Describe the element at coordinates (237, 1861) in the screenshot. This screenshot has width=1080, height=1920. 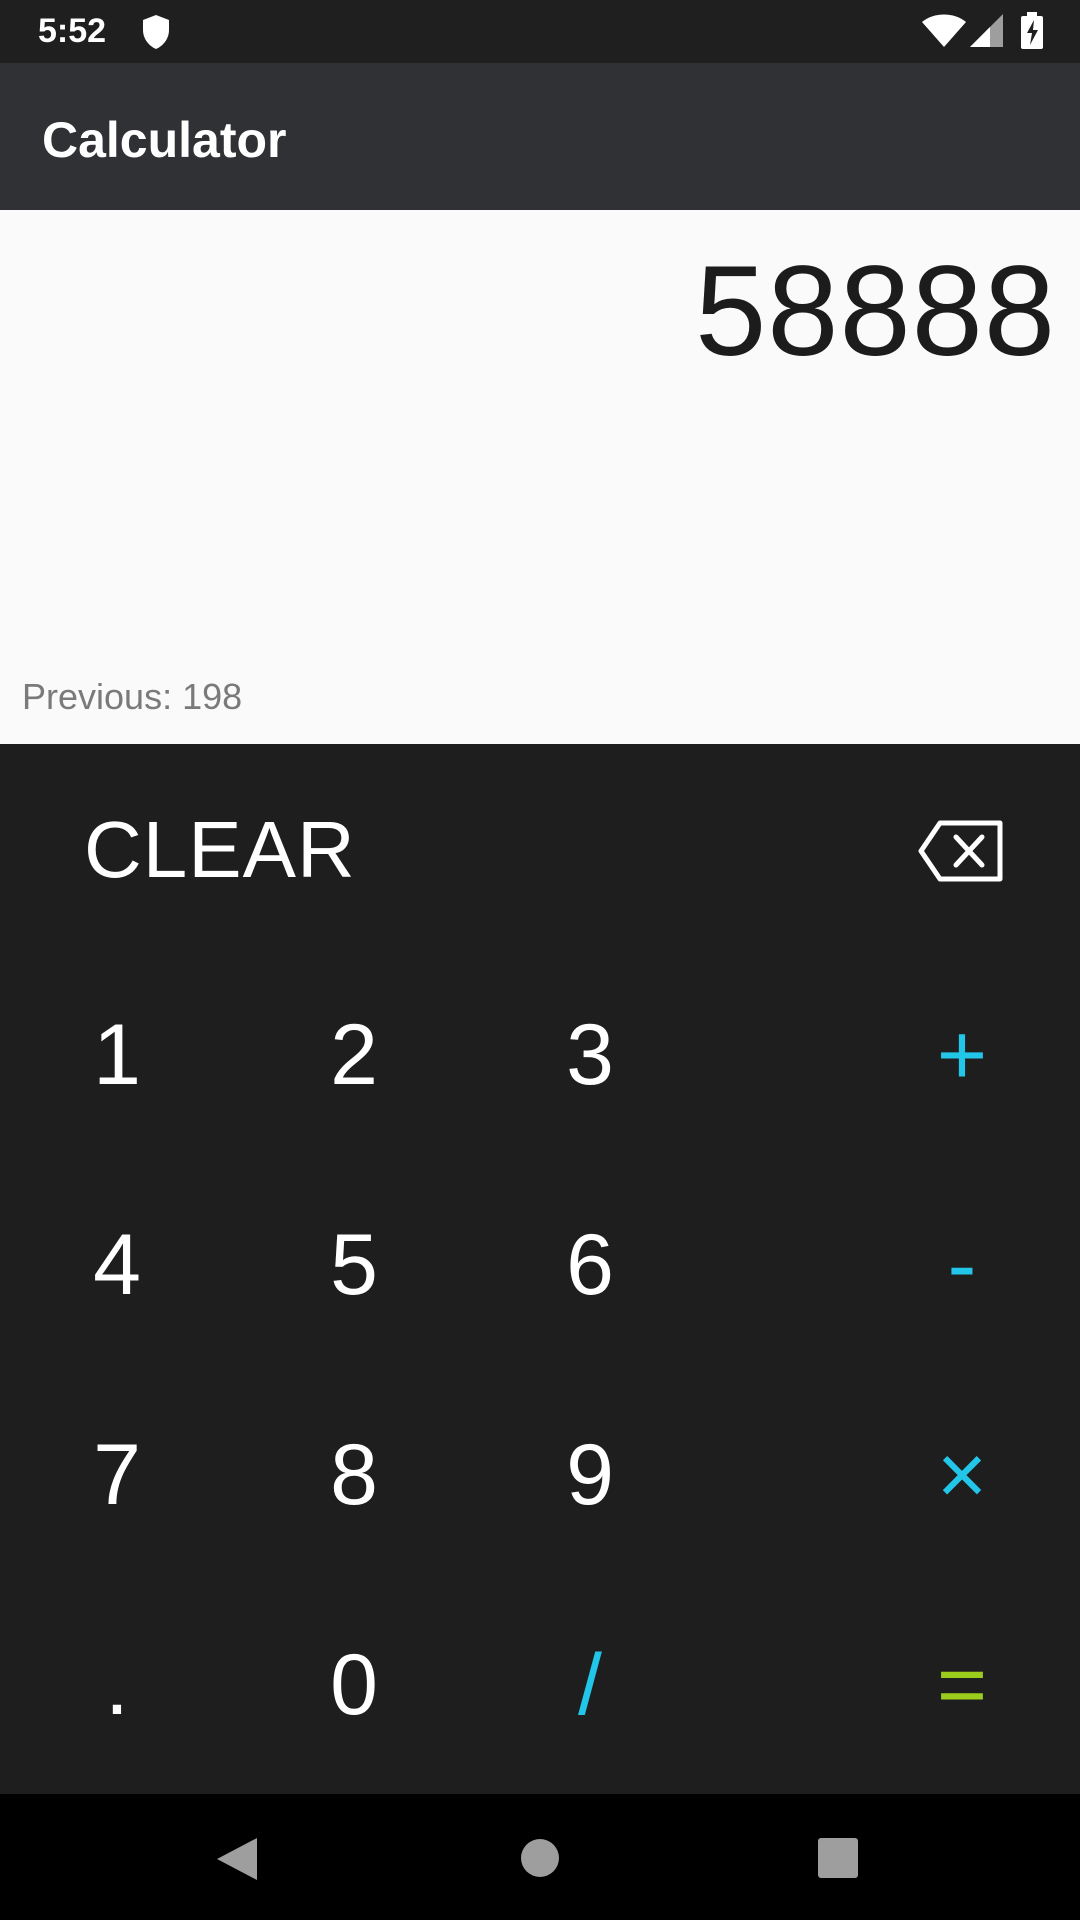
I see `back-icon` at that location.